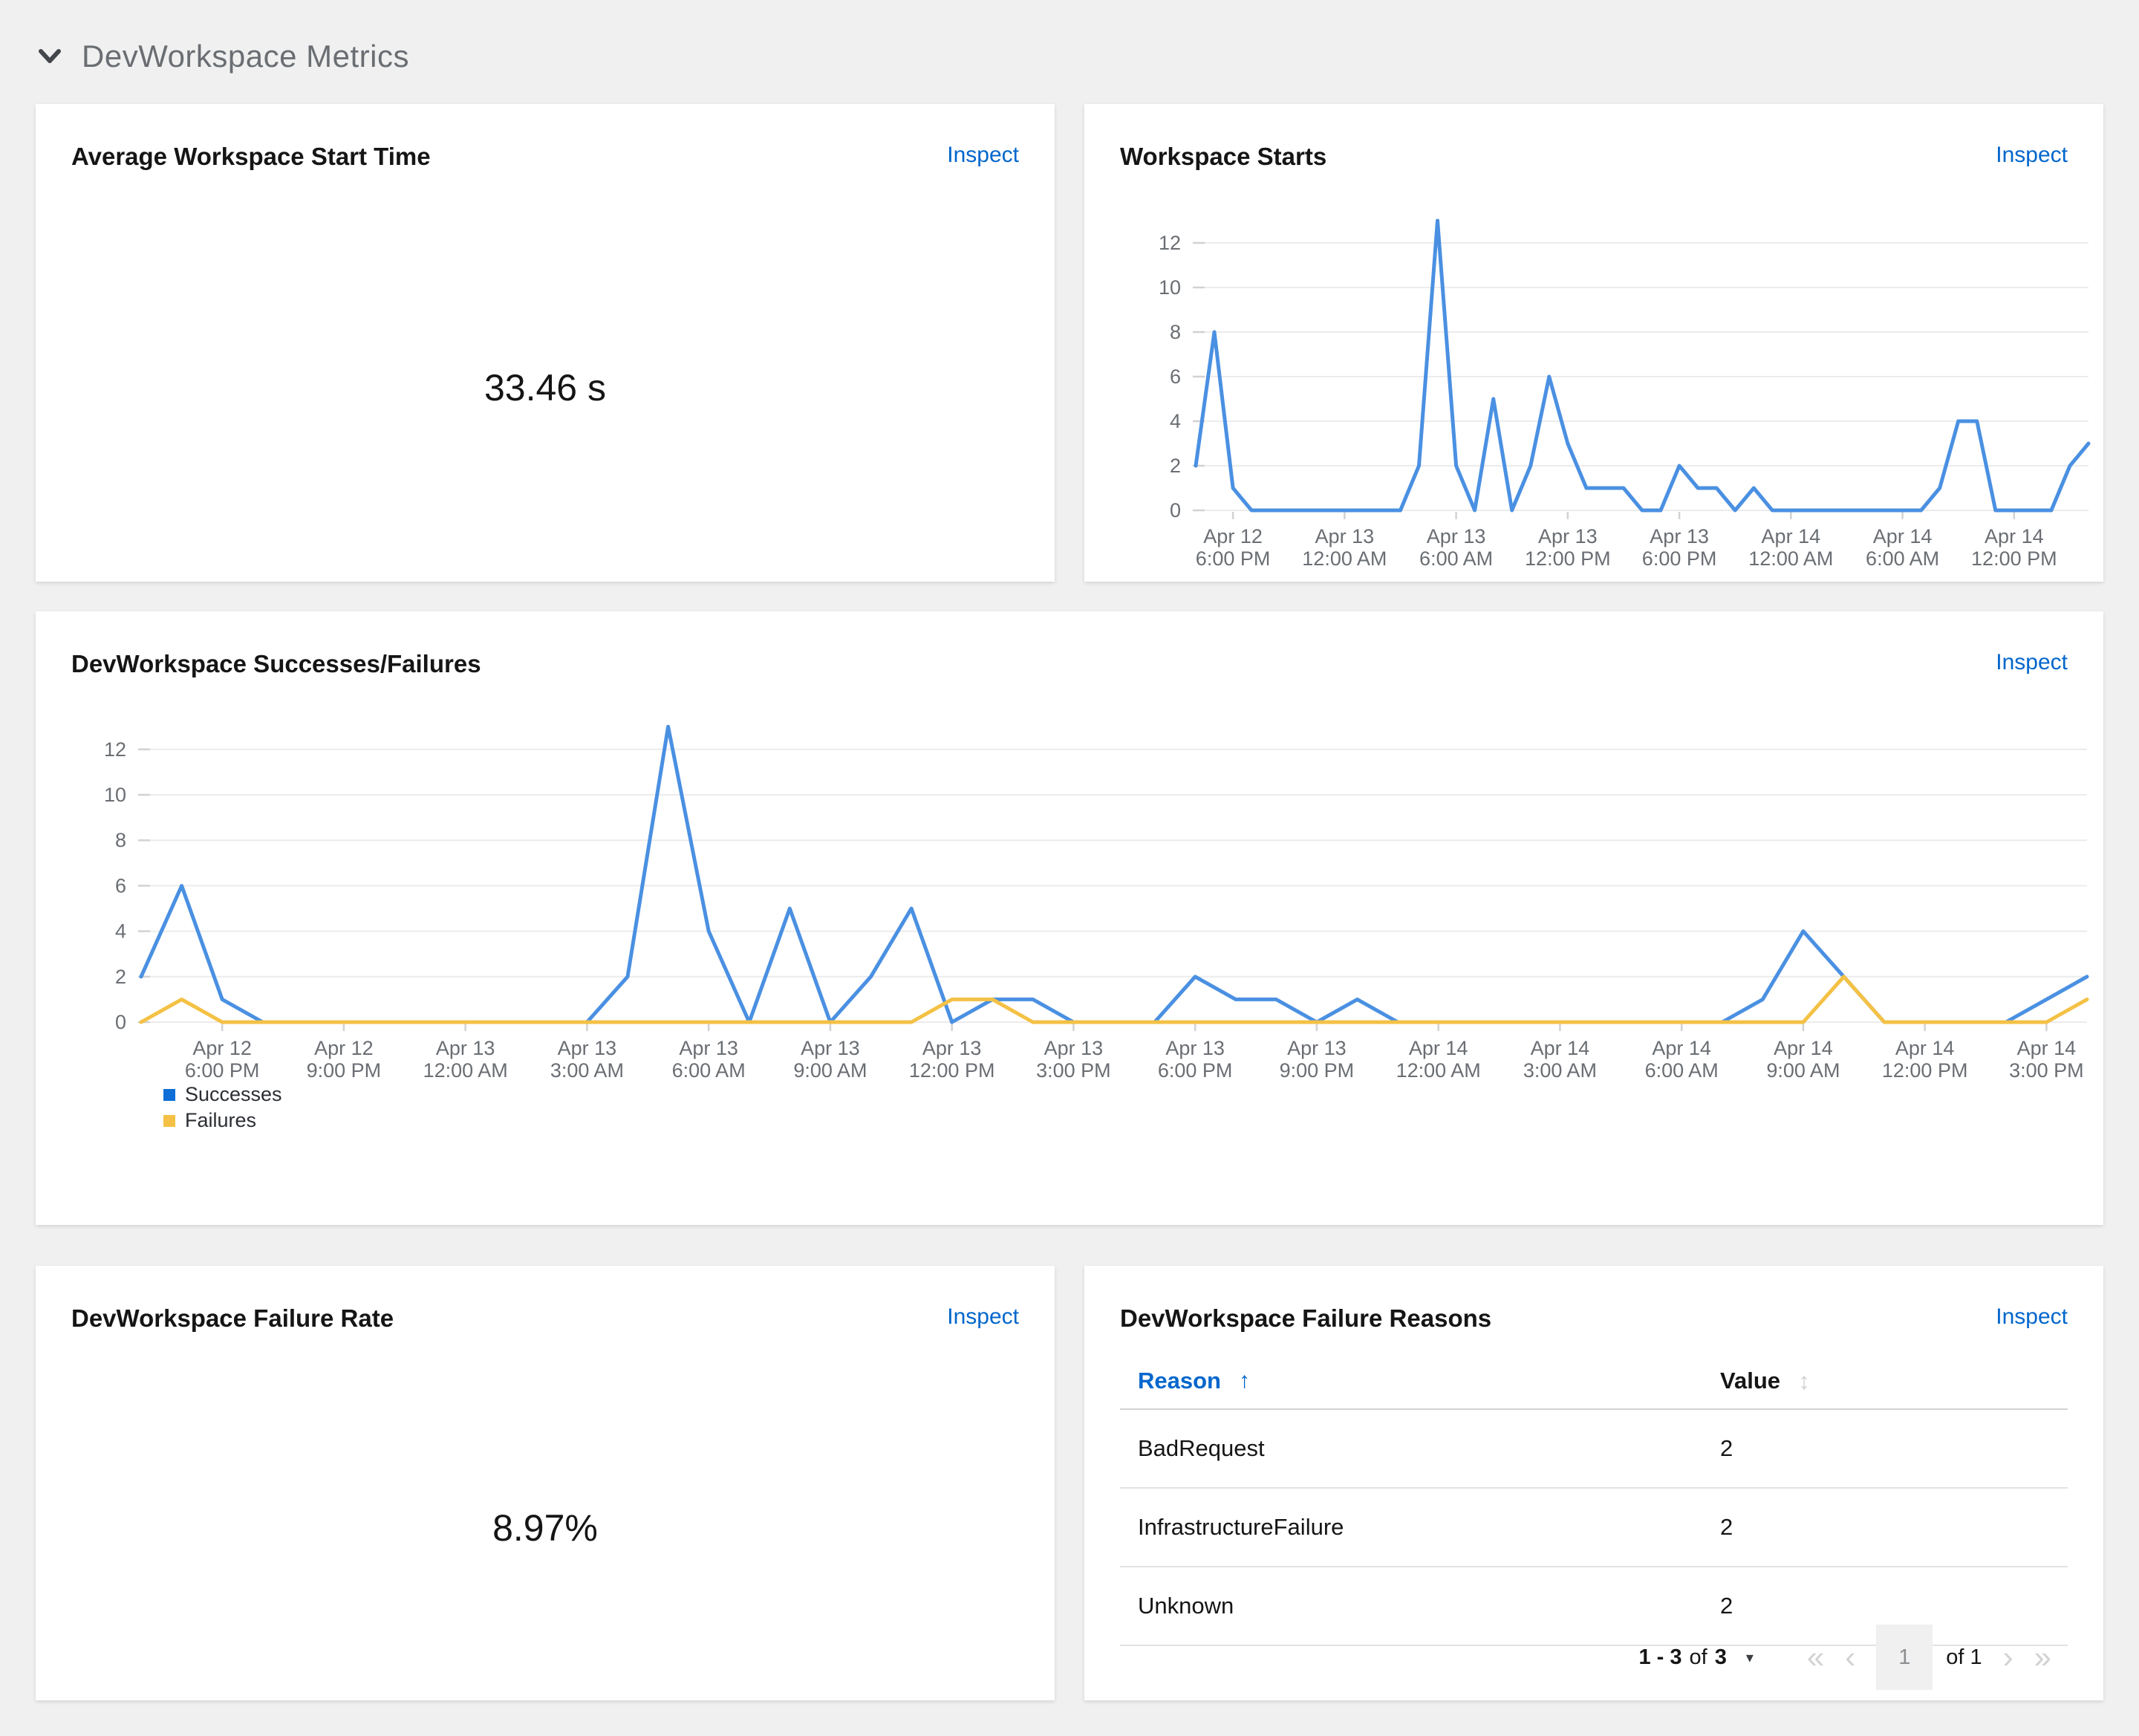  Describe the element at coordinates (232, 1318) in the screenshot. I see `card-title: DevWorkspace Failure Rate` at that location.